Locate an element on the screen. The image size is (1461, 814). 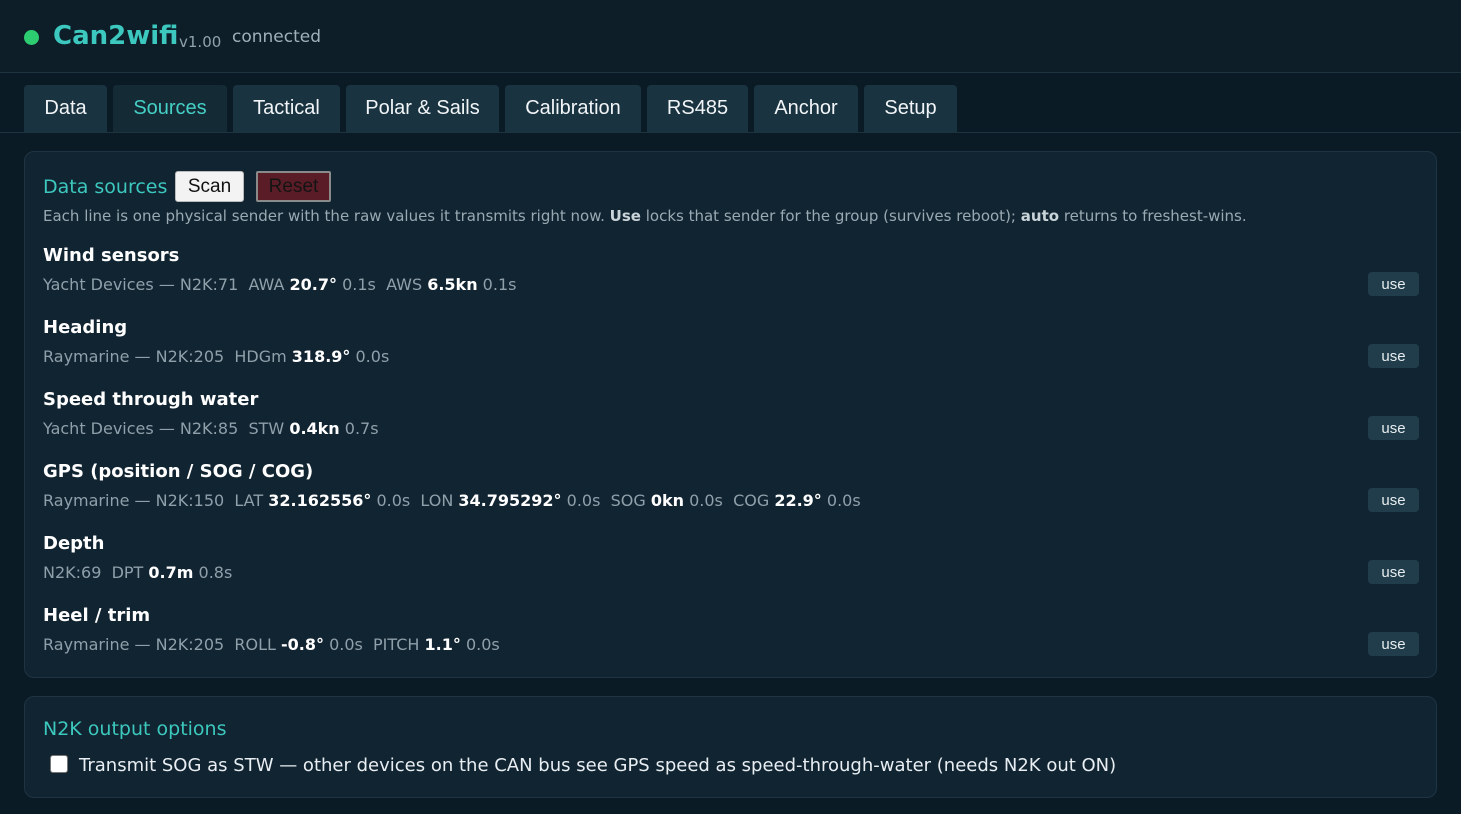
app-header: Can2wifi v1.00 connected is located at coordinates (730, 36).